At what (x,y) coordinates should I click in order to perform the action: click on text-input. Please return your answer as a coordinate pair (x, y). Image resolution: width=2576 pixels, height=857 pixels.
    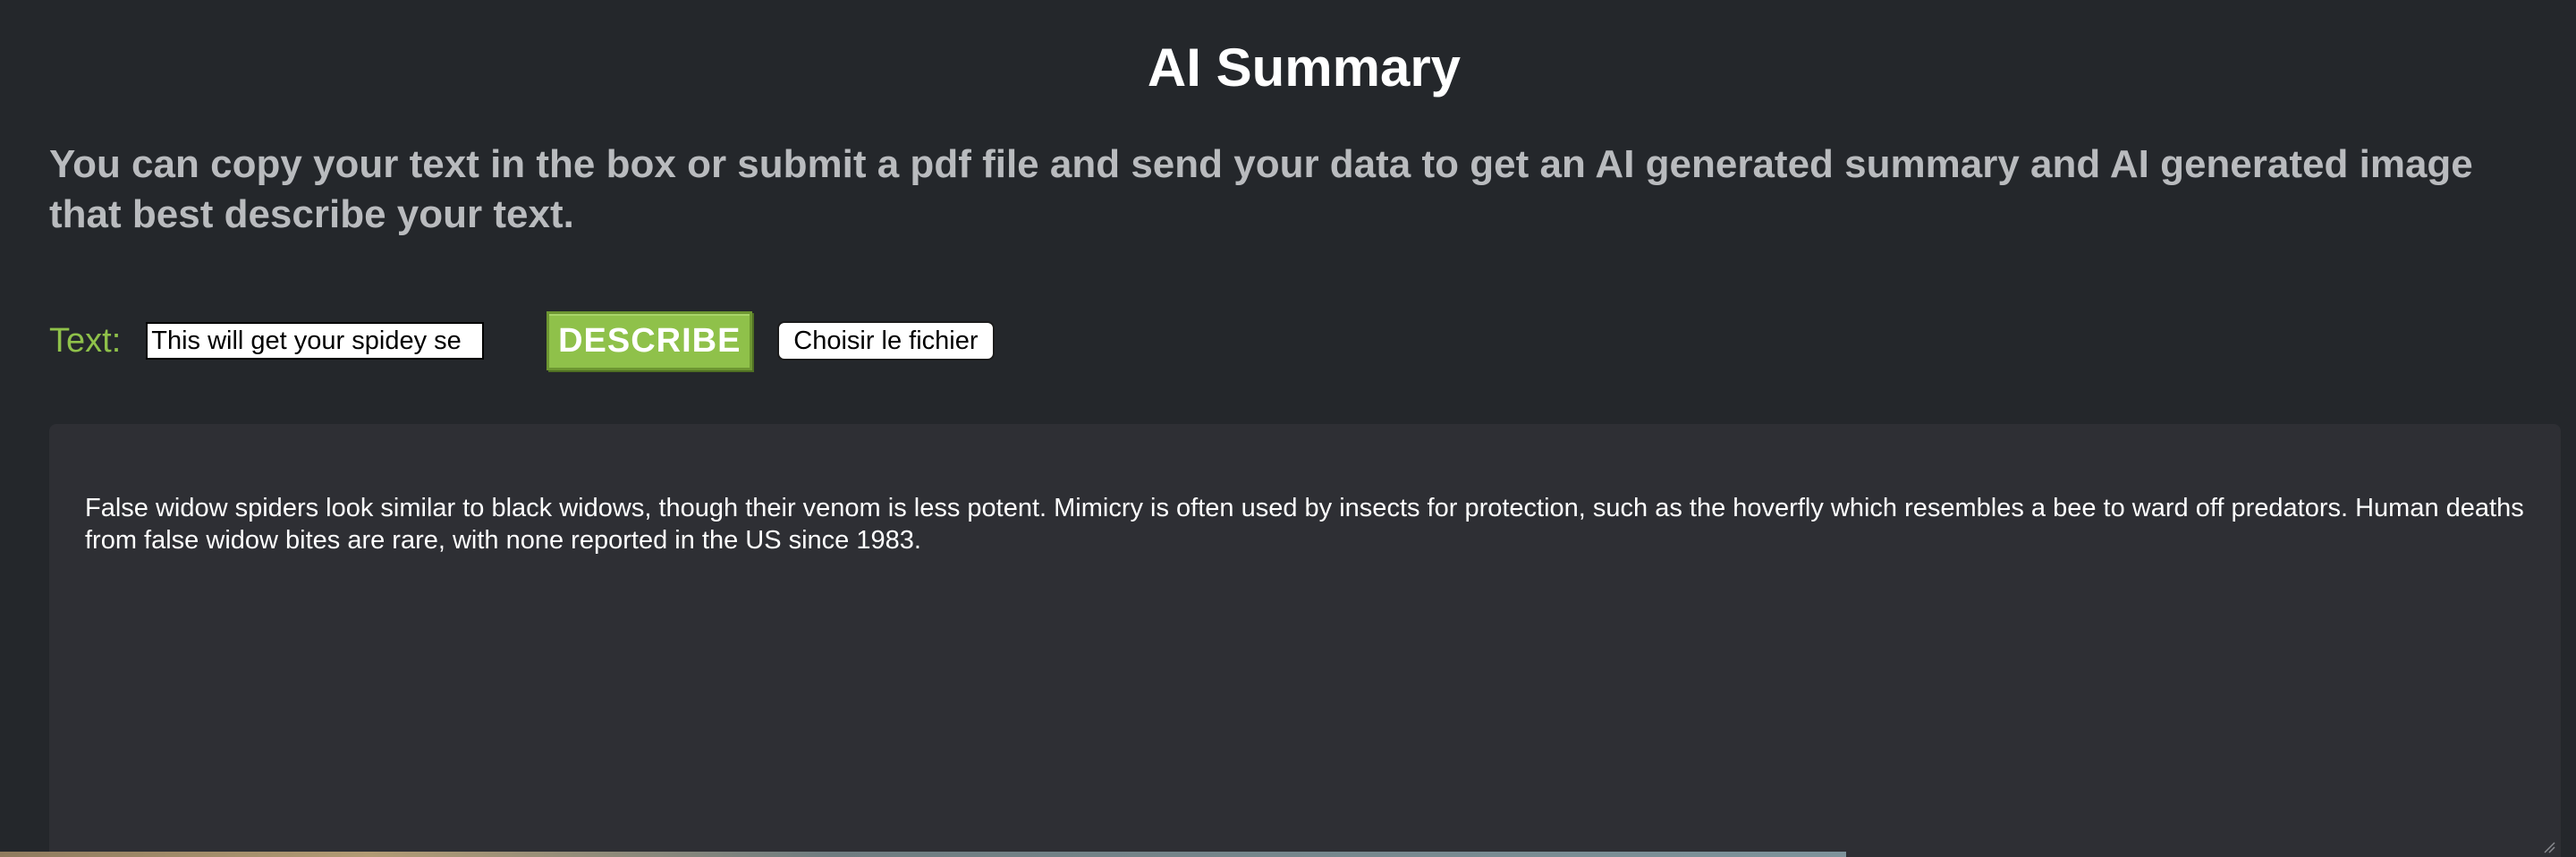
    Looking at the image, I should click on (315, 341).